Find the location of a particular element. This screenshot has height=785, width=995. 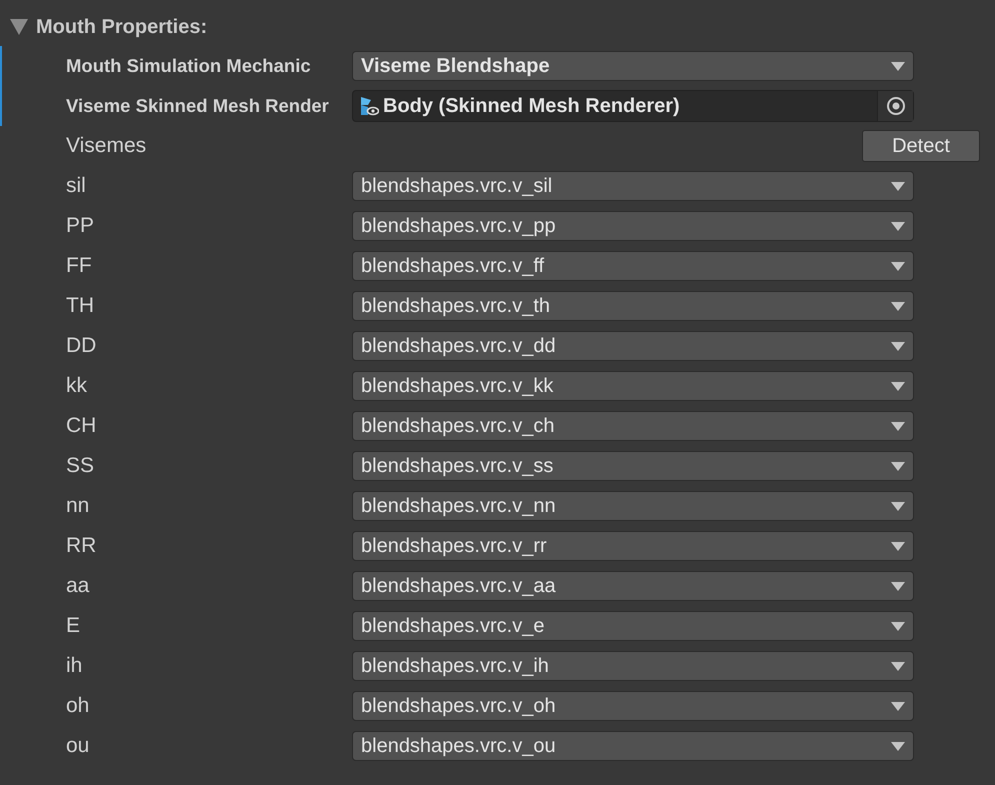

viseme-label: kk is located at coordinates (76, 386).